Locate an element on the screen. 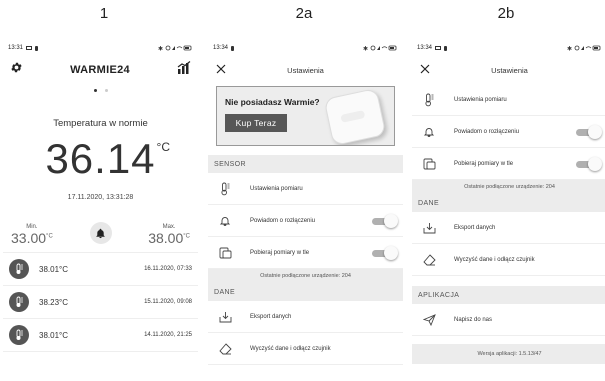 The image size is (605, 381). status-time: 13:34 is located at coordinates (425, 48).